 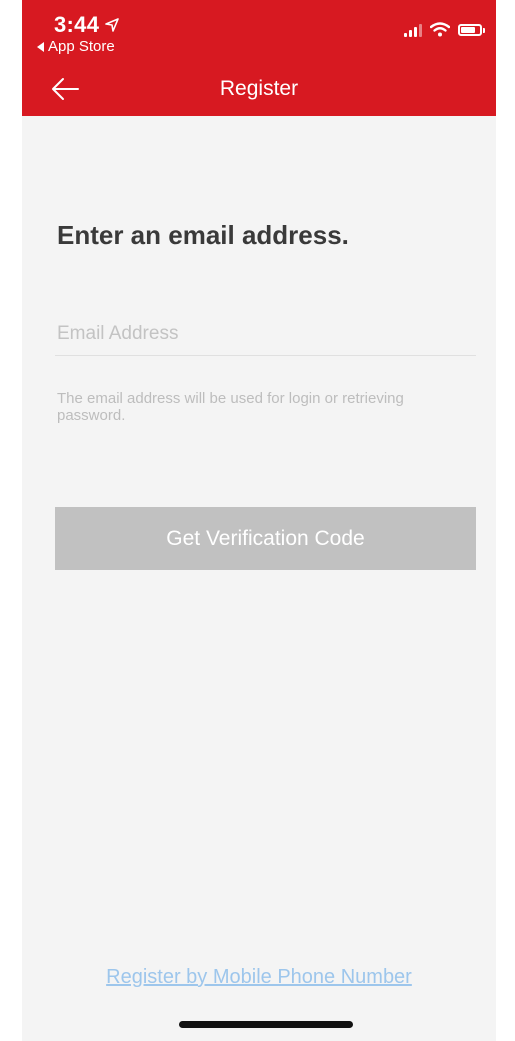 What do you see at coordinates (40, 46) in the screenshot?
I see `back-triangle-icon` at bounding box center [40, 46].